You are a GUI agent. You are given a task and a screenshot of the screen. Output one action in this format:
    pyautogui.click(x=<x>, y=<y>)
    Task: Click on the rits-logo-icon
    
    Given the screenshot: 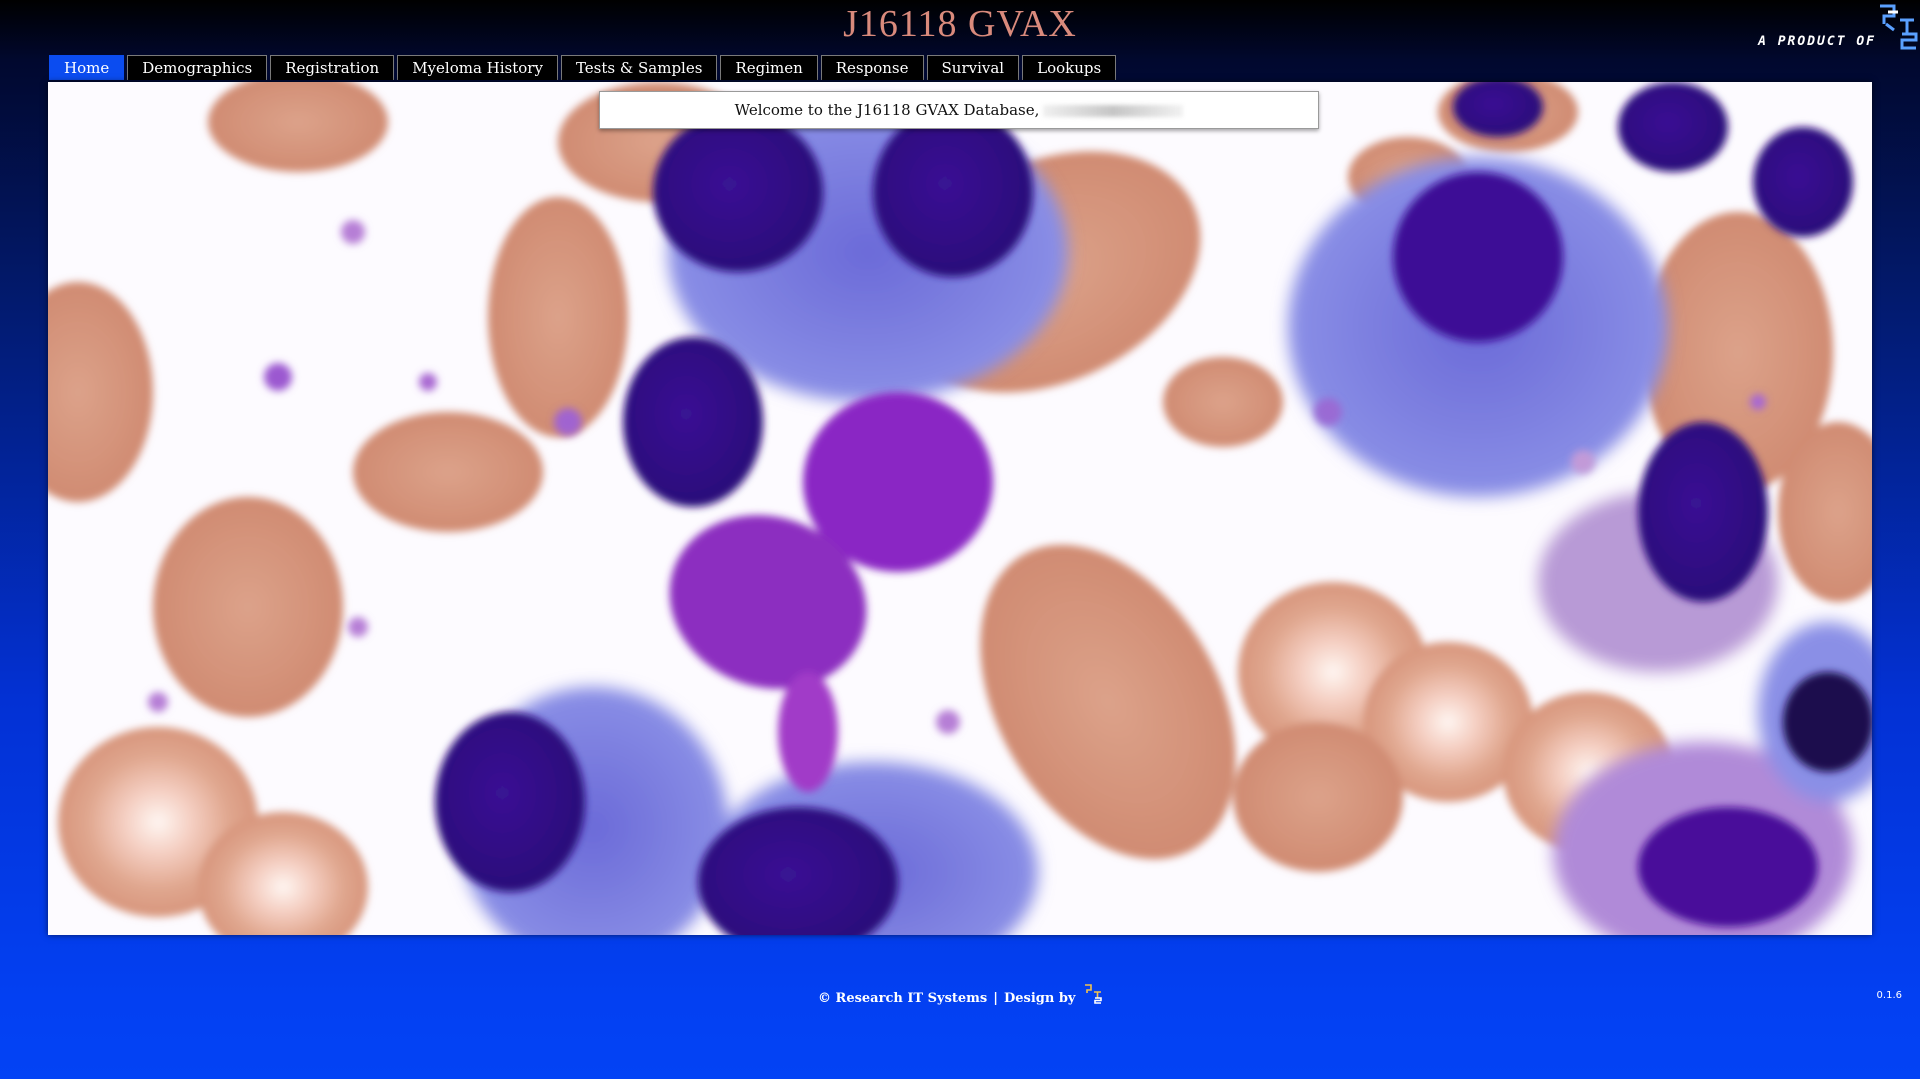 What is the action you would take?
    pyautogui.click(x=1899, y=27)
    